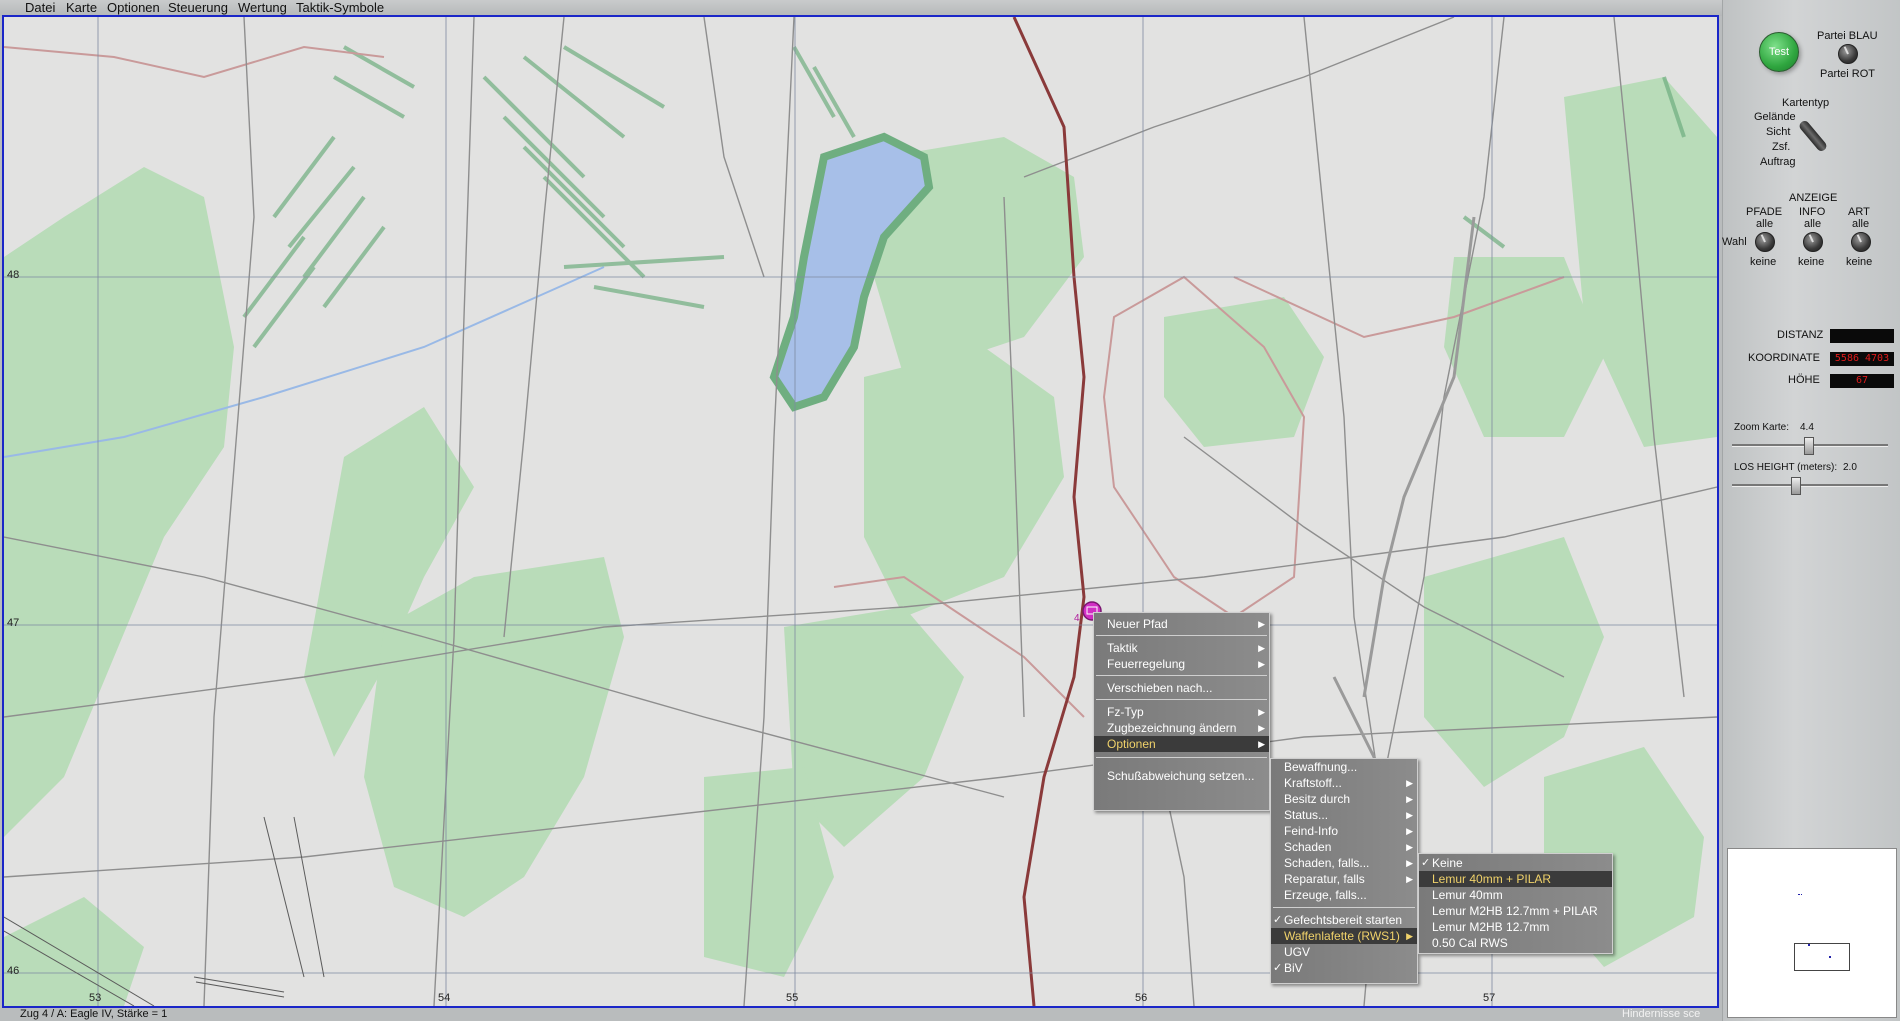 Image resolution: width=1900 pixels, height=1021 pixels. What do you see at coordinates (1515, 943) in the screenshot?
I see `menu-item-50cal-rws: 0.50 Cal RWS` at bounding box center [1515, 943].